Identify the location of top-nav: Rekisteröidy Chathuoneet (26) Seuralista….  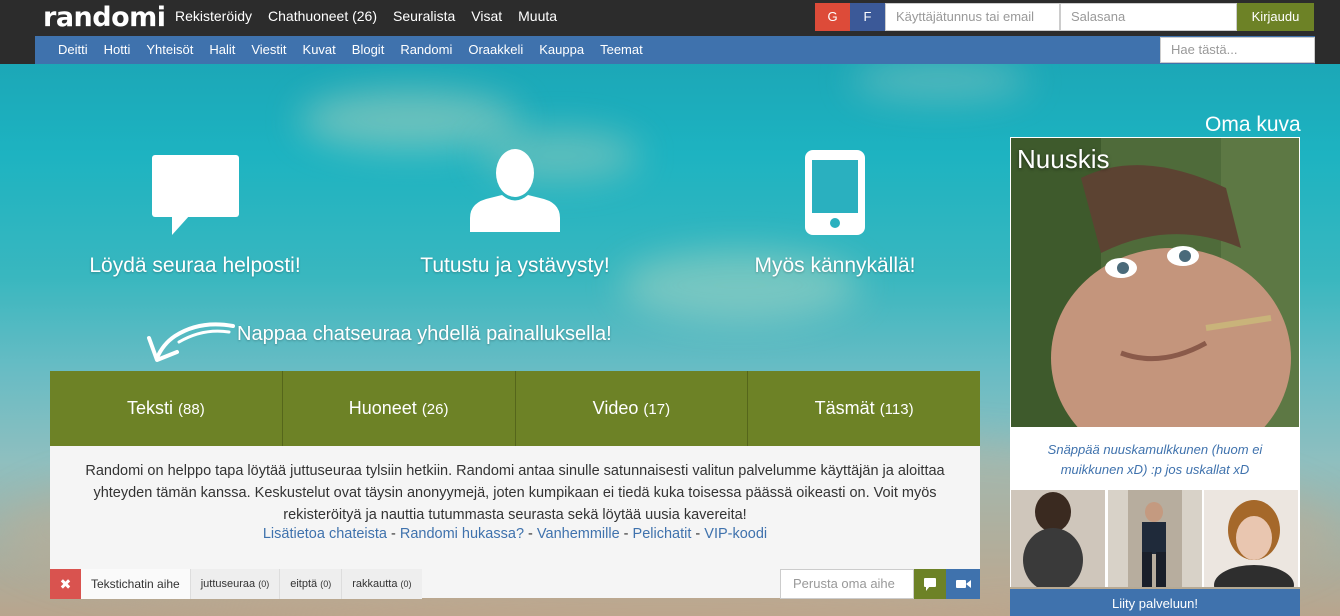
(374, 17).